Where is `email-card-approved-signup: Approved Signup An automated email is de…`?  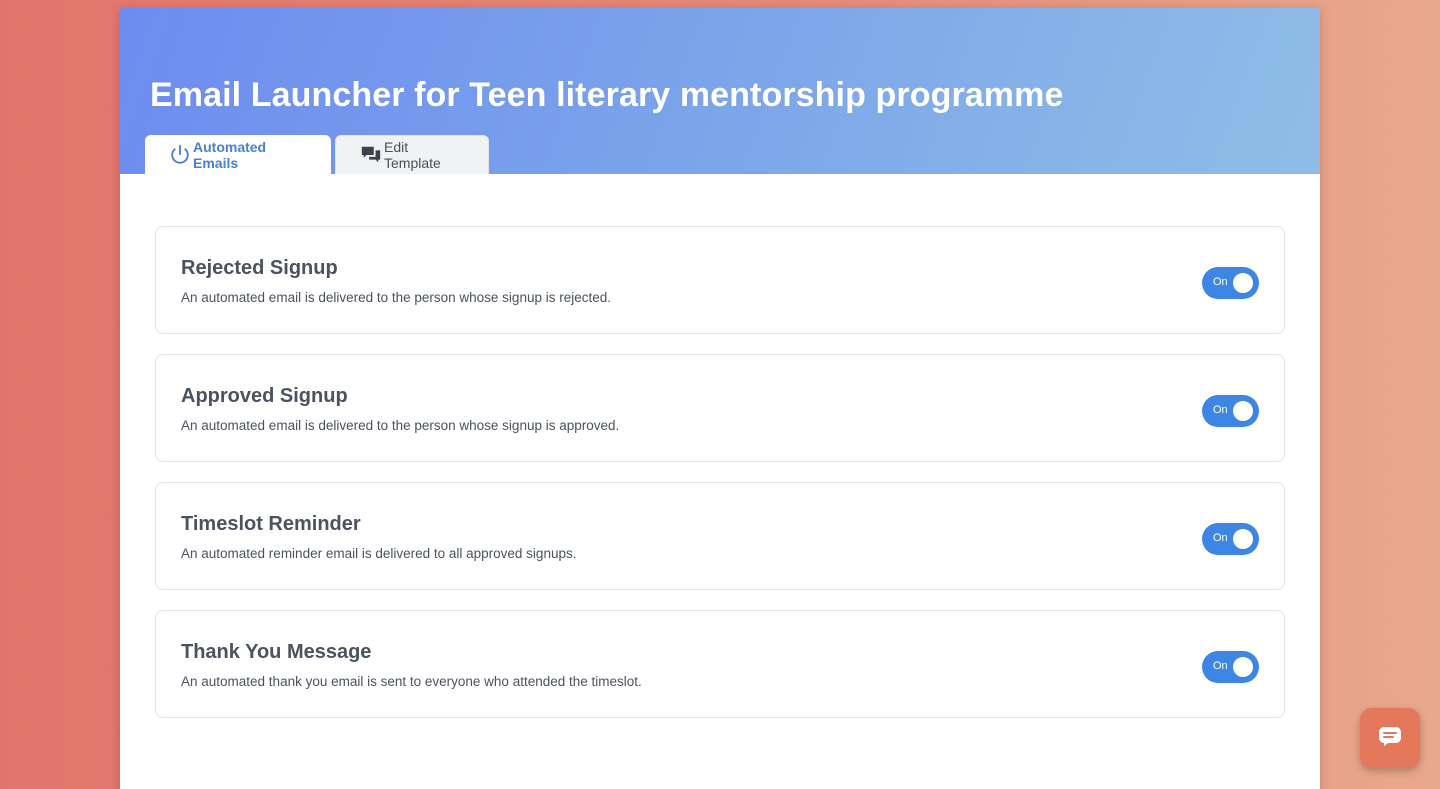
email-card-approved-signup: Approved Signup An automated email is de… is located at coordinates (720, 408).